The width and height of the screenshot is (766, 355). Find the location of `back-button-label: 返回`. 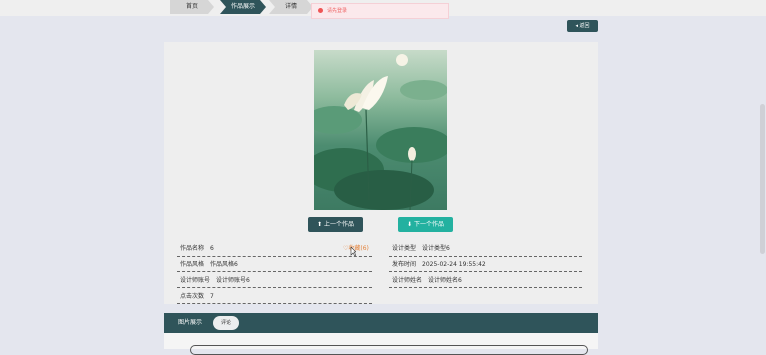

back-button-label: 返回 is located at coordinates (584, 26).